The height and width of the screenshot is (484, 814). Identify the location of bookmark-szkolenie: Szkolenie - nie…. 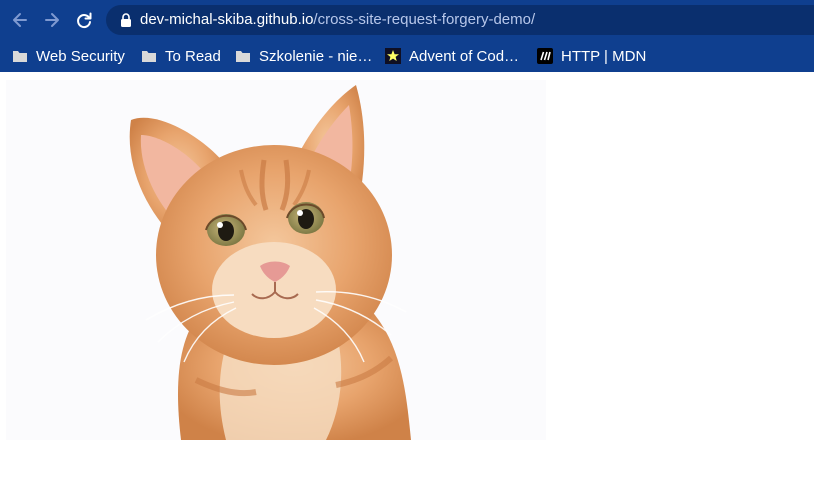
(303, 56).